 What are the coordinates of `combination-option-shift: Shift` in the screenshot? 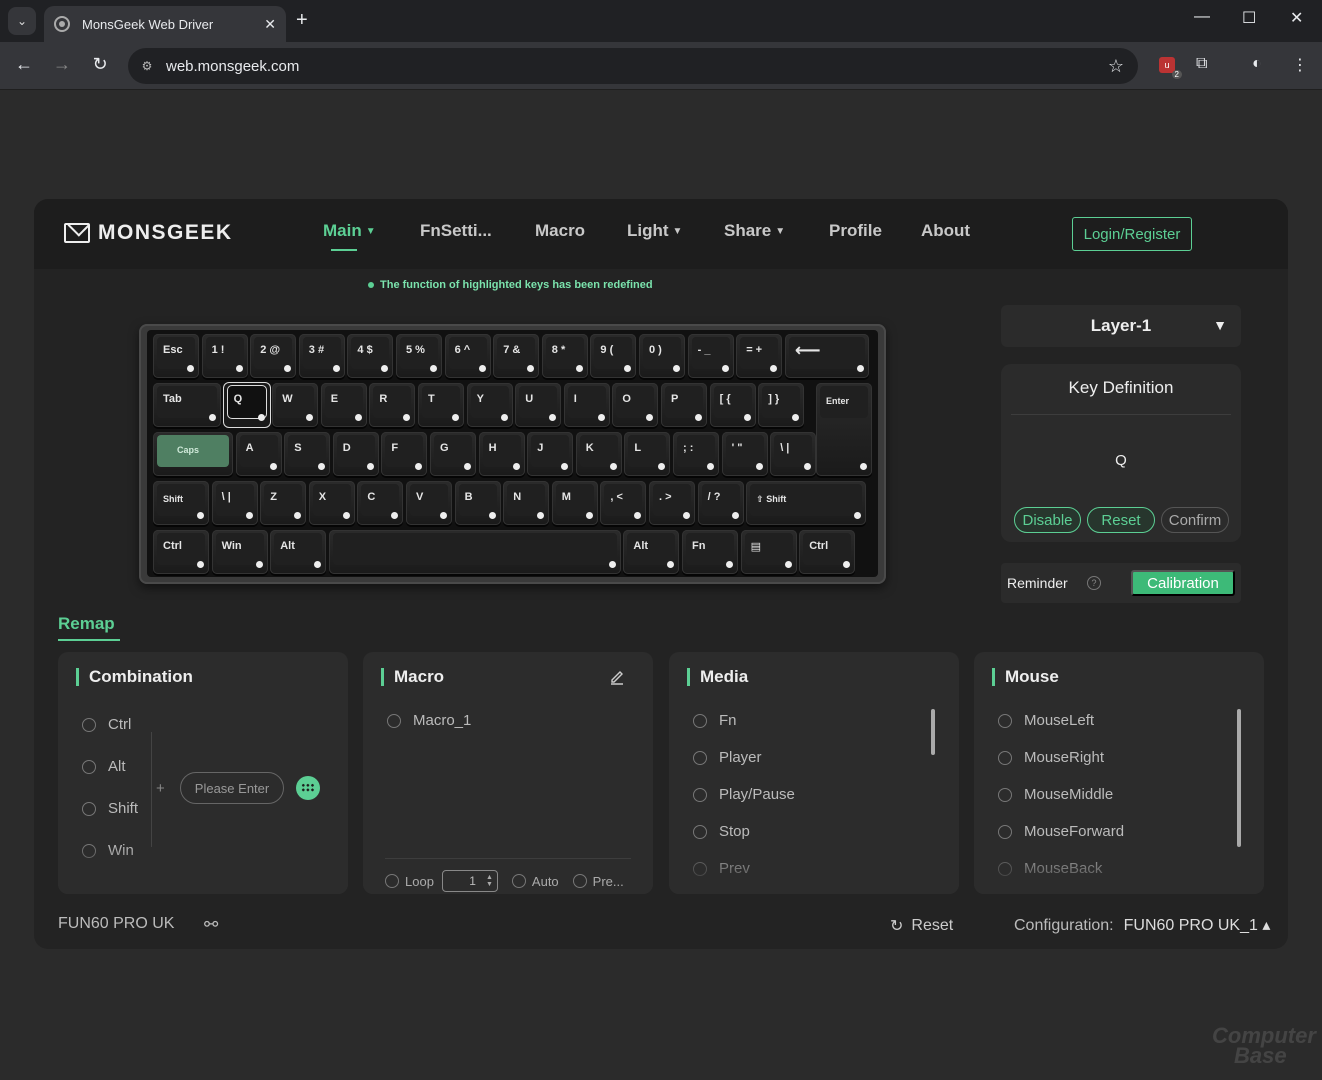 It's located at (110, 808).